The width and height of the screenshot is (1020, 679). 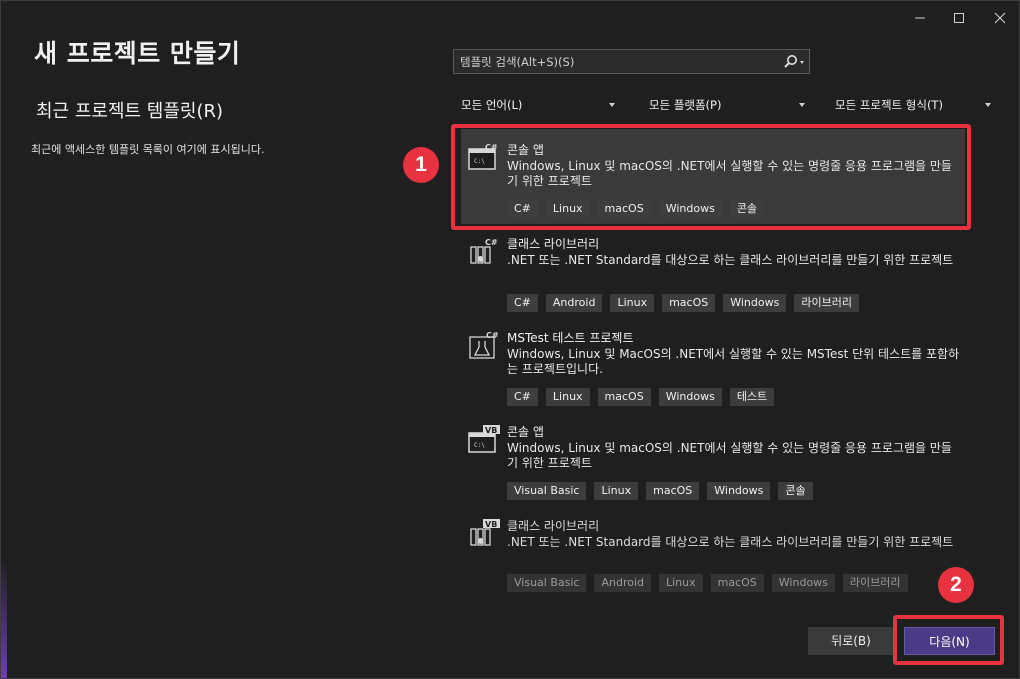 What do you see at coordinates (479, 445) in the screenshot?
I see `svg-text: C:\` at bounding box center [479, 445].